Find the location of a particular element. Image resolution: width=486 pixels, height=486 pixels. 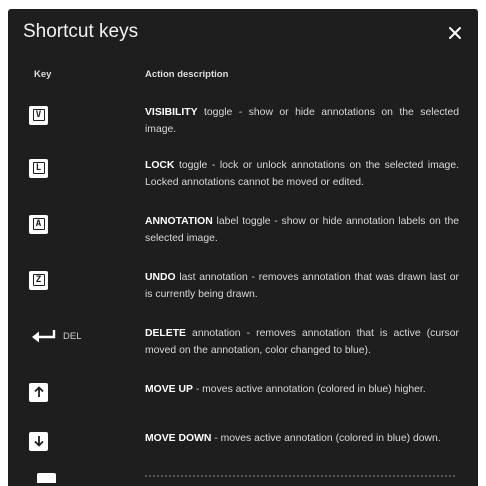

action-keyword: VISIBILITY is located at coordinates (171, 112).